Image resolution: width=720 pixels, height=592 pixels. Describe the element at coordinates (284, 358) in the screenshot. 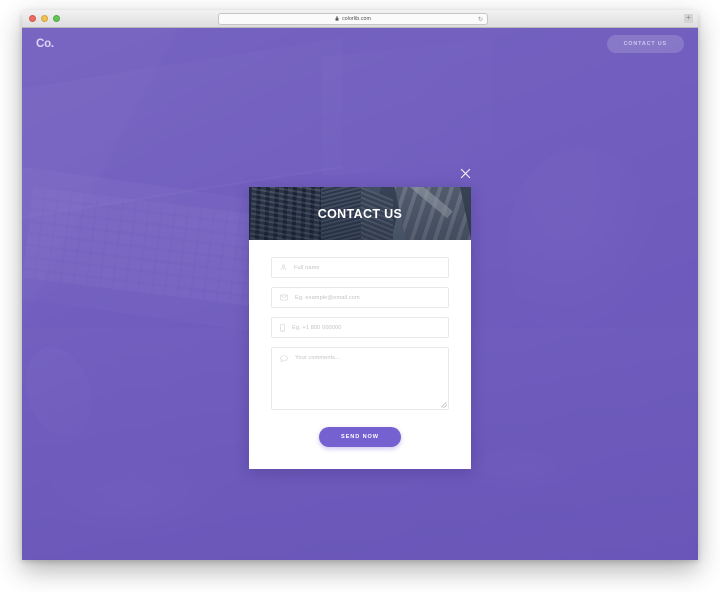

I see `comment-icon` at that location.